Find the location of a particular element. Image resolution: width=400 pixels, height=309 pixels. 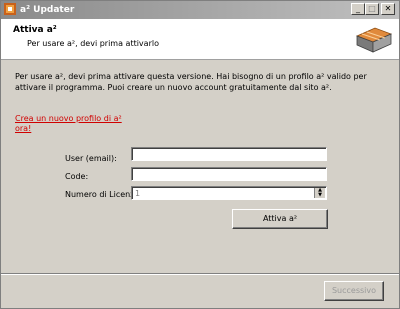

close-button: ✕ is located at coordinates (388, 9).